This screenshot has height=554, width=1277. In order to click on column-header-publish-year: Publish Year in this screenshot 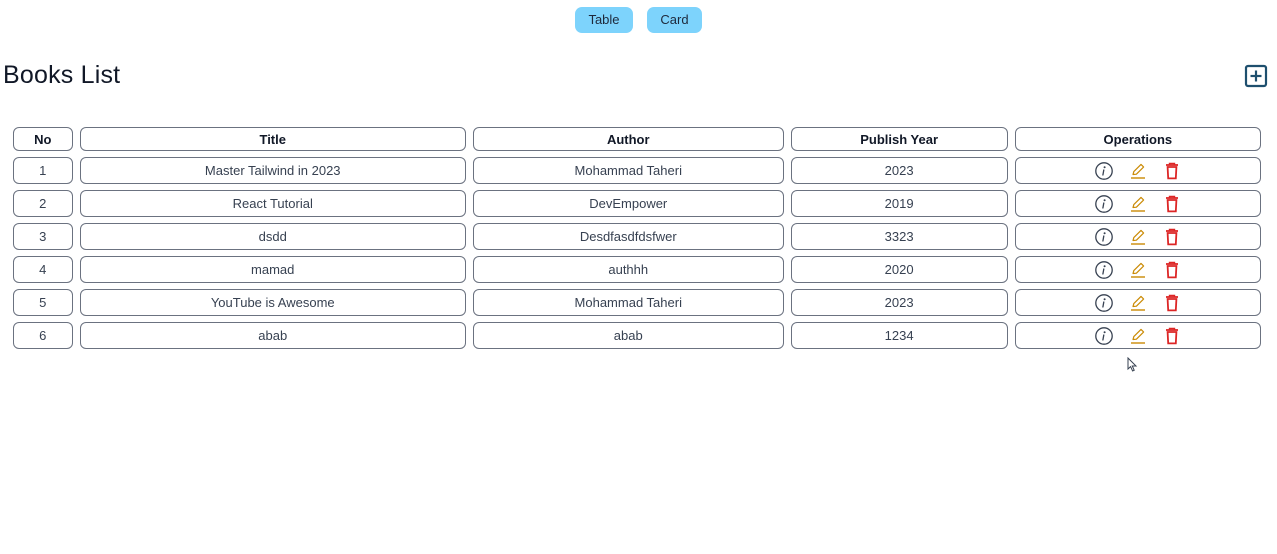, I will do `click(899, 139)`.